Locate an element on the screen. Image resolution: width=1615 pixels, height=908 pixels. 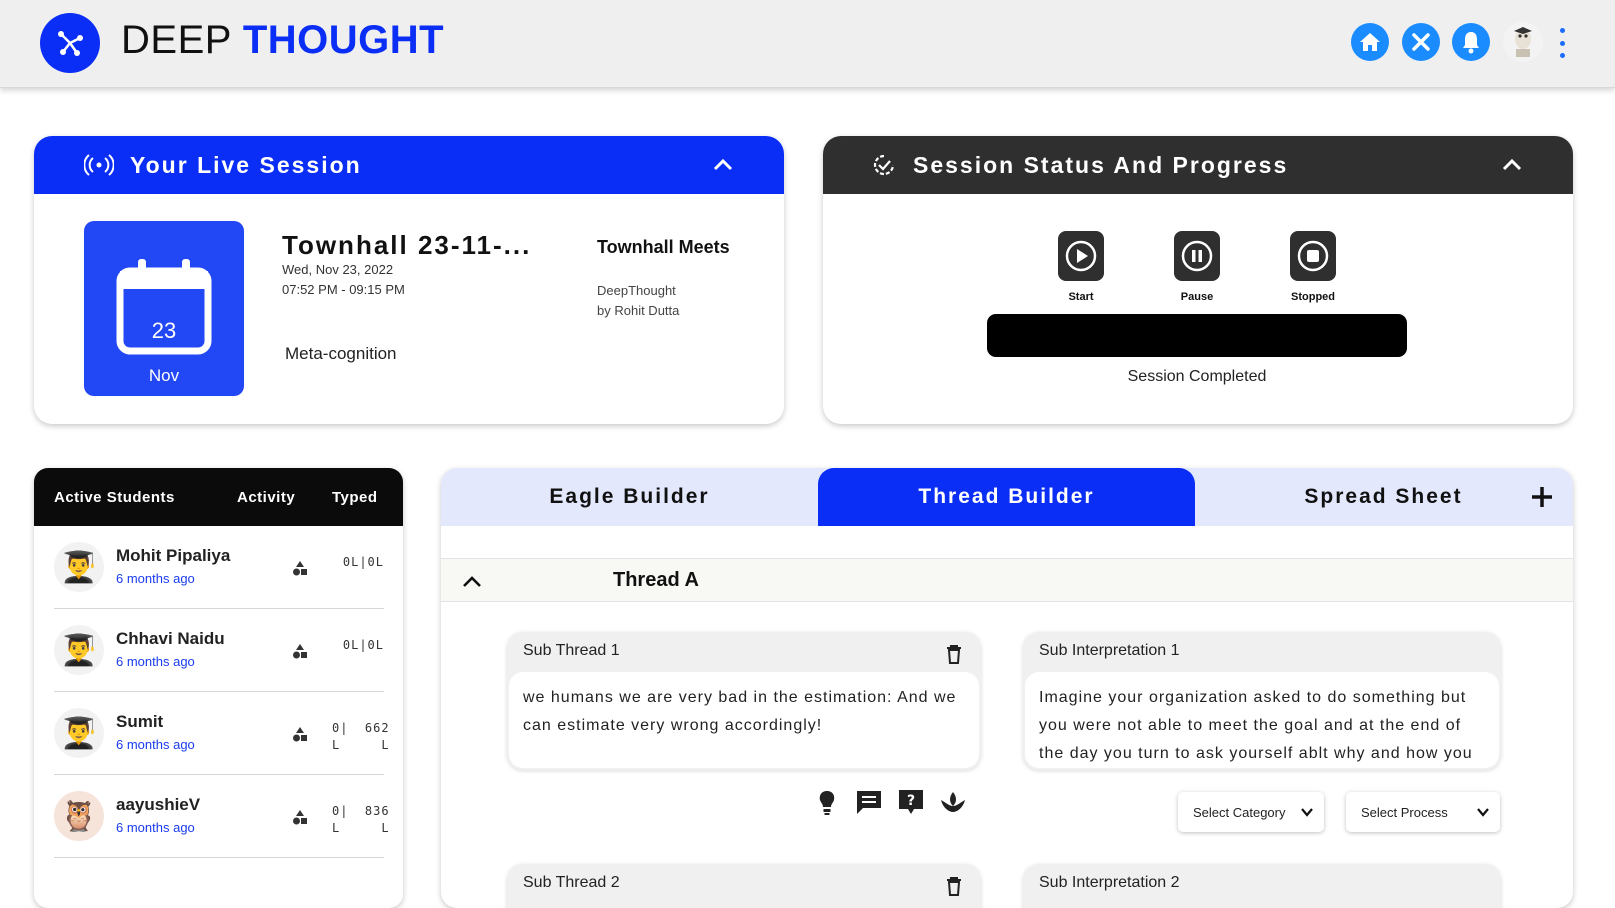
stop-icon is located at coordinates (1313, 256).